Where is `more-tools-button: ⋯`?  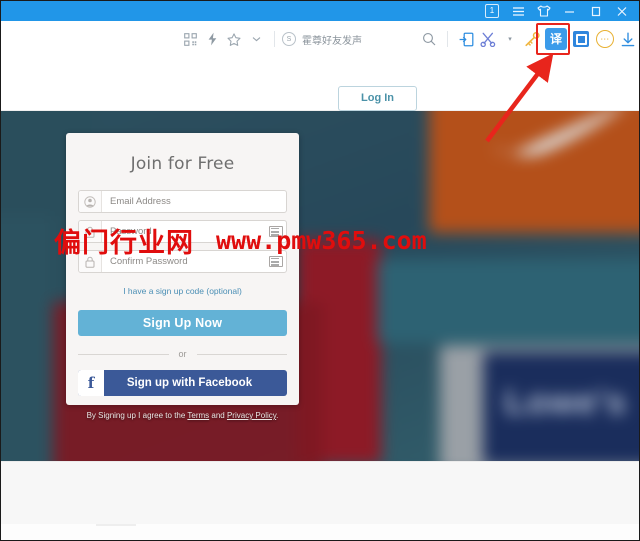
more-tools-button: ⋯ is located at coordinates (605, 39).